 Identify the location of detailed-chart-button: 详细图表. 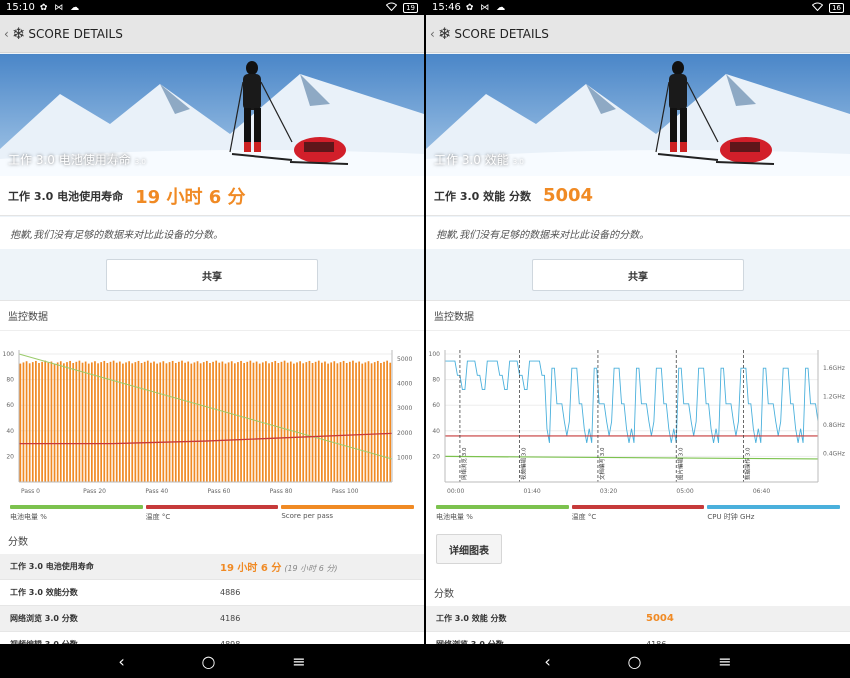
(469, 549).